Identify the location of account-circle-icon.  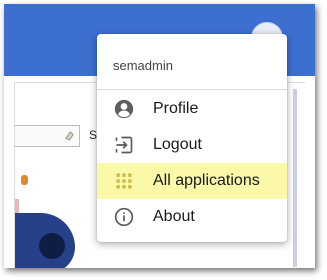
(124, 109).